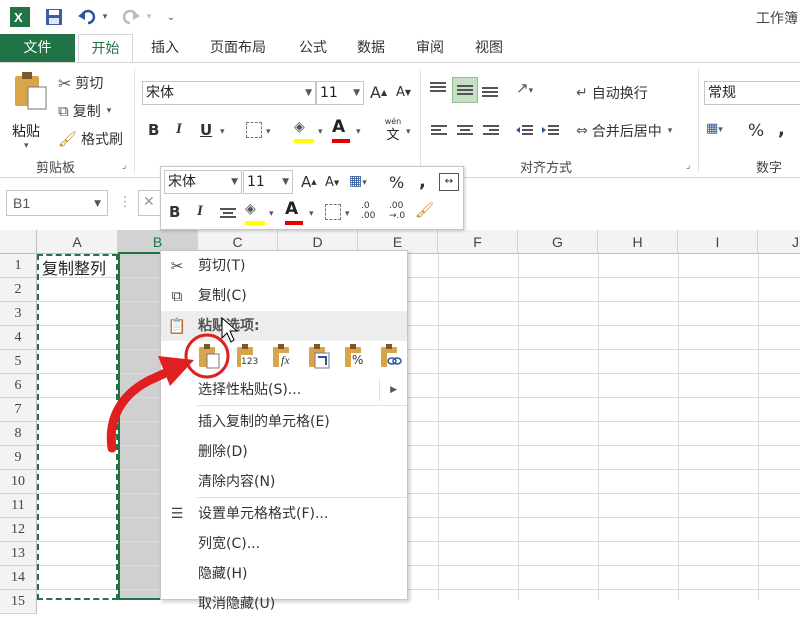  Describe the element at coordinates (397, 211) in the screenshot. I see `decrease-decimal-icon: .00 →.0` at that location.